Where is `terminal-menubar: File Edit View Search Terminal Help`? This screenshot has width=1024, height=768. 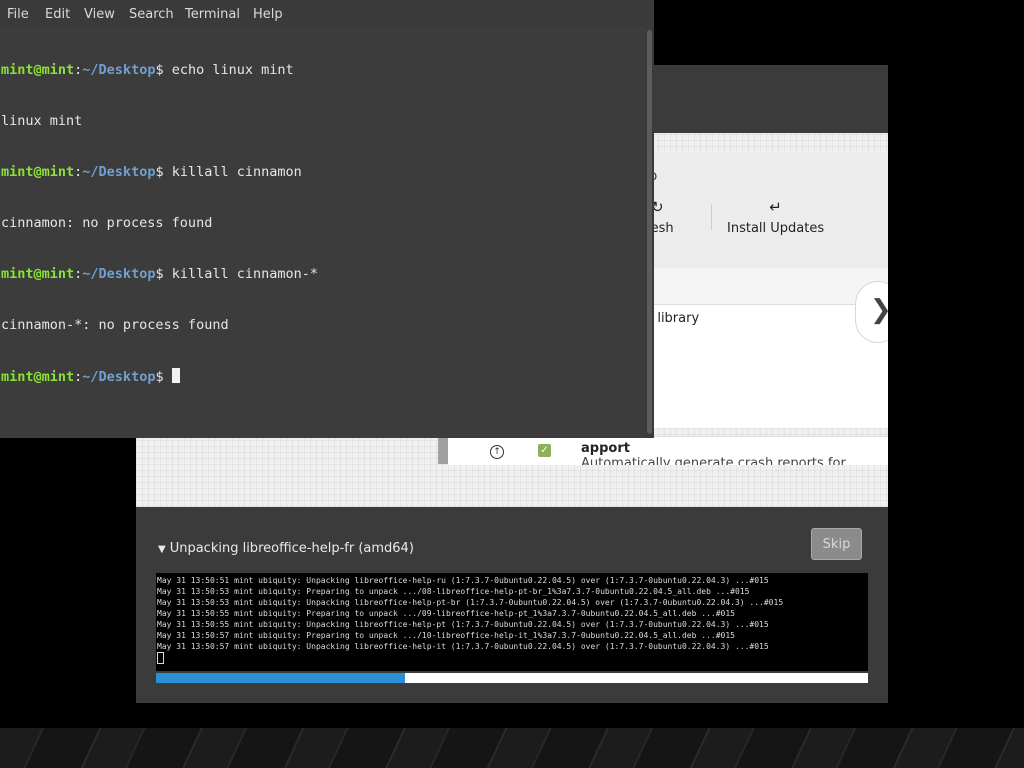
terminal-menubar: File Edit View Search Terminal Help is located at coordinates (327, 14).